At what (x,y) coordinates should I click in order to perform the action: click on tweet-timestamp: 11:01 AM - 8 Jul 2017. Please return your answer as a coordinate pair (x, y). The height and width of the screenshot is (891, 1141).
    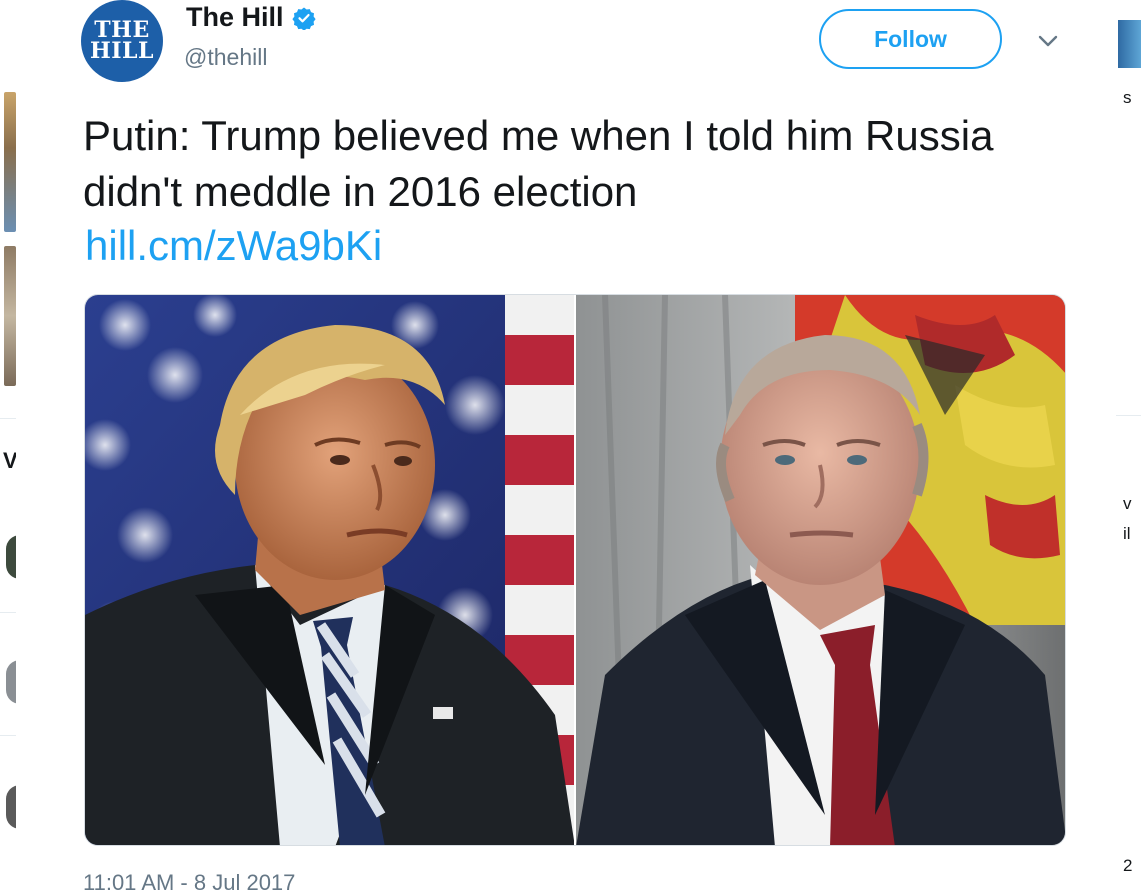
    Looking at the image, I should click on (189, 880).